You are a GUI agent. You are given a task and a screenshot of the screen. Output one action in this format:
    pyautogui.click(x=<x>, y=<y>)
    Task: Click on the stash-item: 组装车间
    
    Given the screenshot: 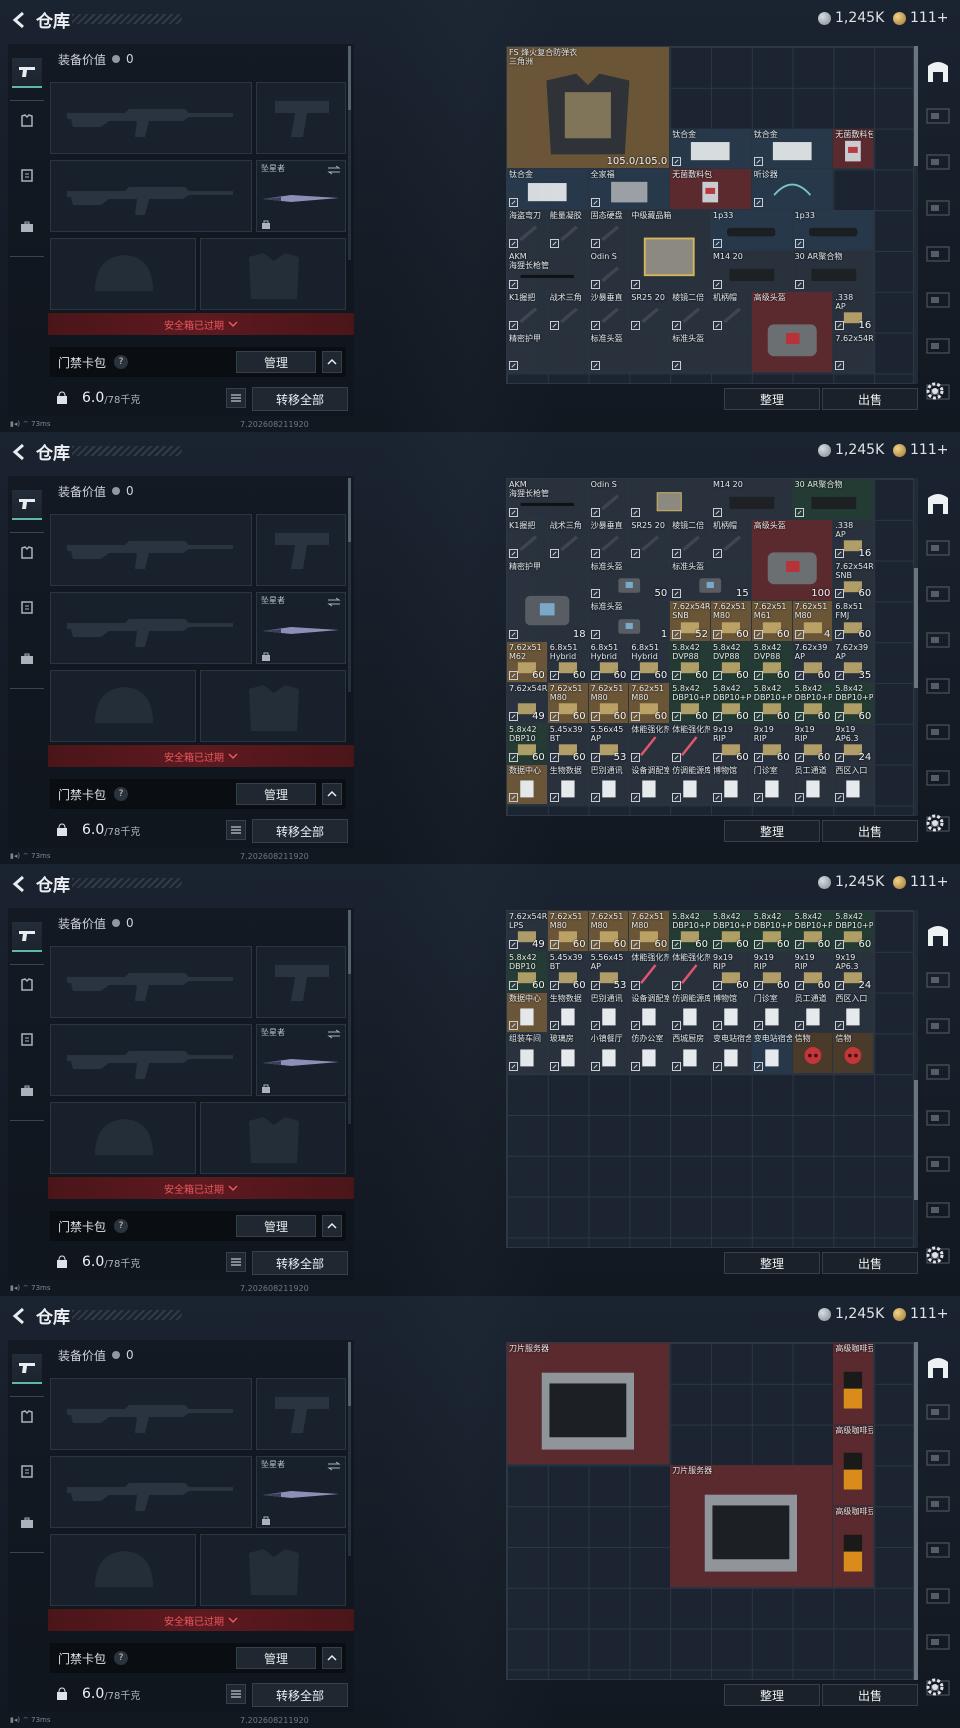 What is the action you would take?
    pyautogui.click(x=527, y=1054)
    